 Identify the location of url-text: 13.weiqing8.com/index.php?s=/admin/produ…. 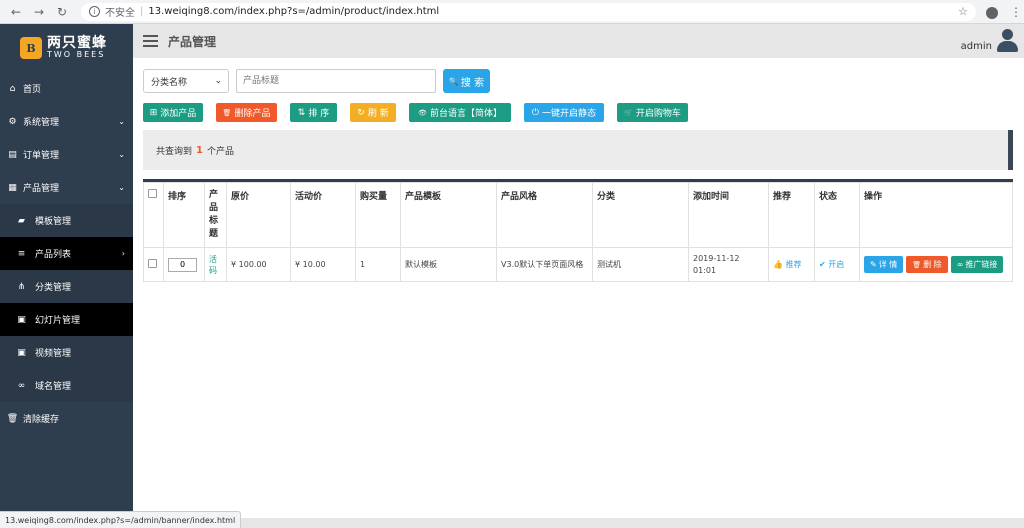
(294, 11).